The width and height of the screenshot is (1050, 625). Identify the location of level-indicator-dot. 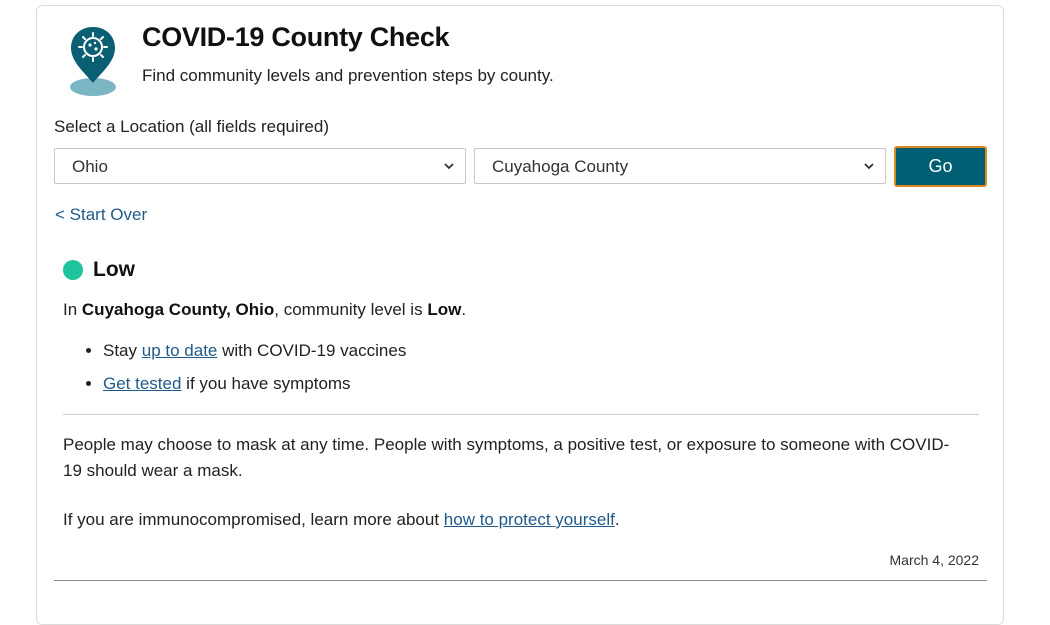
(73, 270).